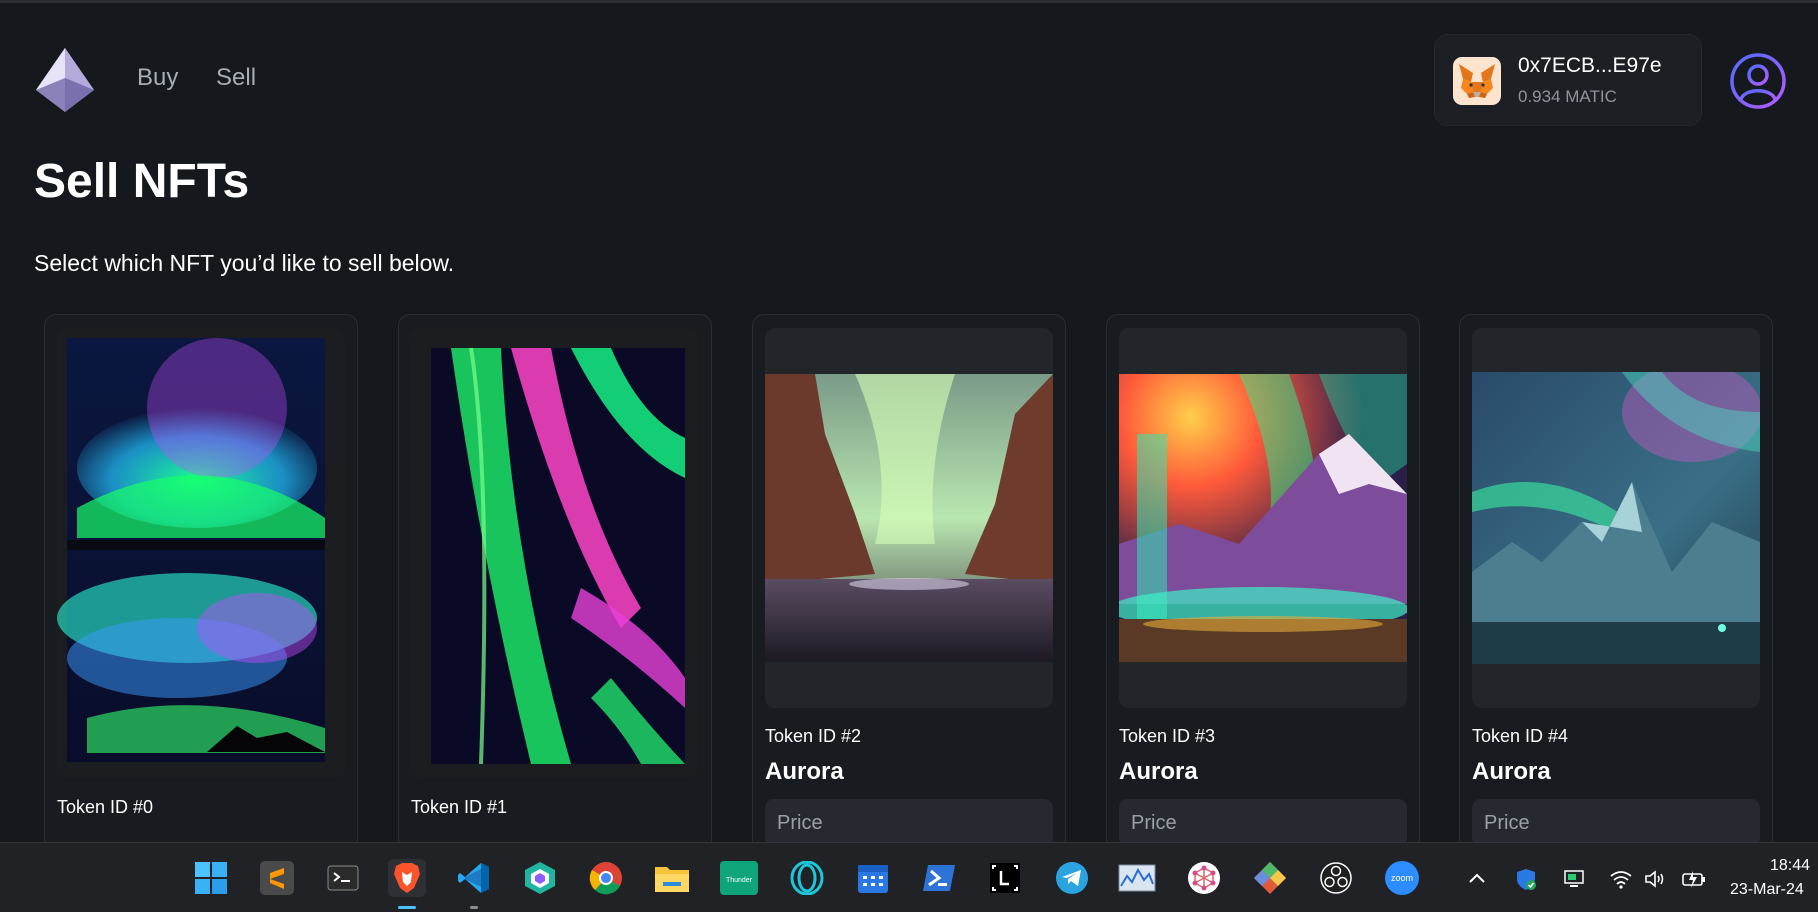 The height and width of the screenshot is (912, 1818). I want to click on zoom-label: zoom, so click(1402, 878).